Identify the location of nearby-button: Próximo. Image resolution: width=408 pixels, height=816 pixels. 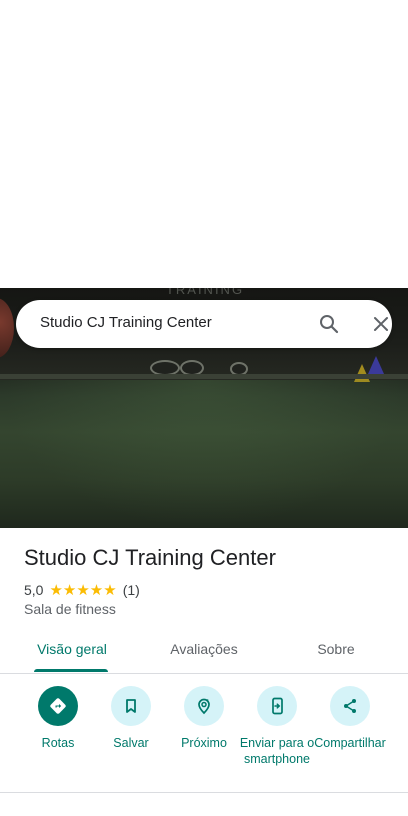
(204, 718).